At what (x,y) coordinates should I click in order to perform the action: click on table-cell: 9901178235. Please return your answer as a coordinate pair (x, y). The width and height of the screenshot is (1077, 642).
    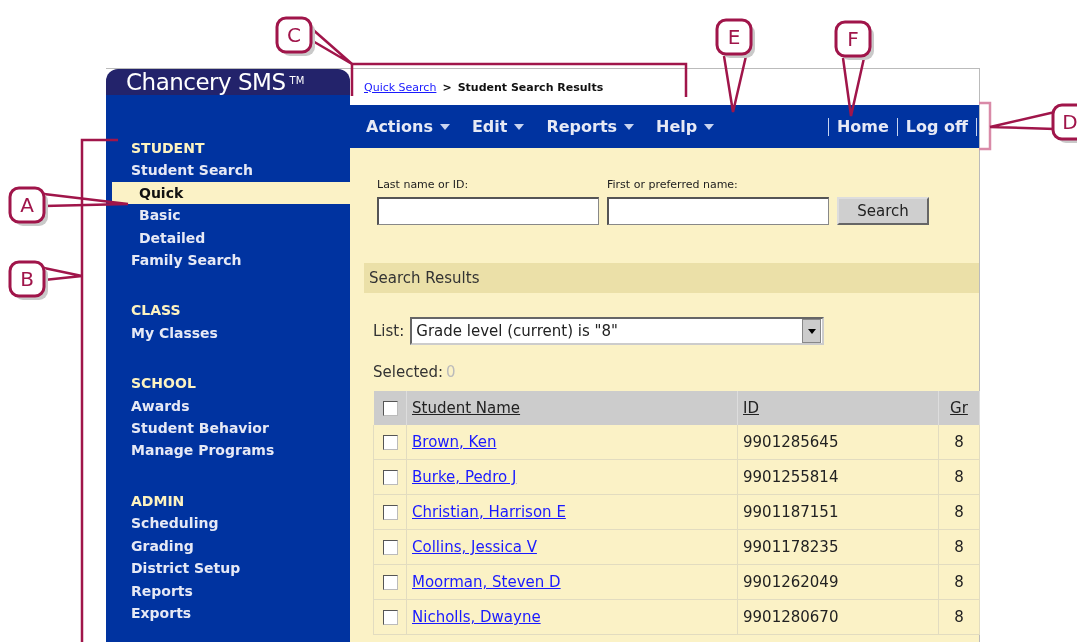
    Looking at the image, I should click on (791, 547).